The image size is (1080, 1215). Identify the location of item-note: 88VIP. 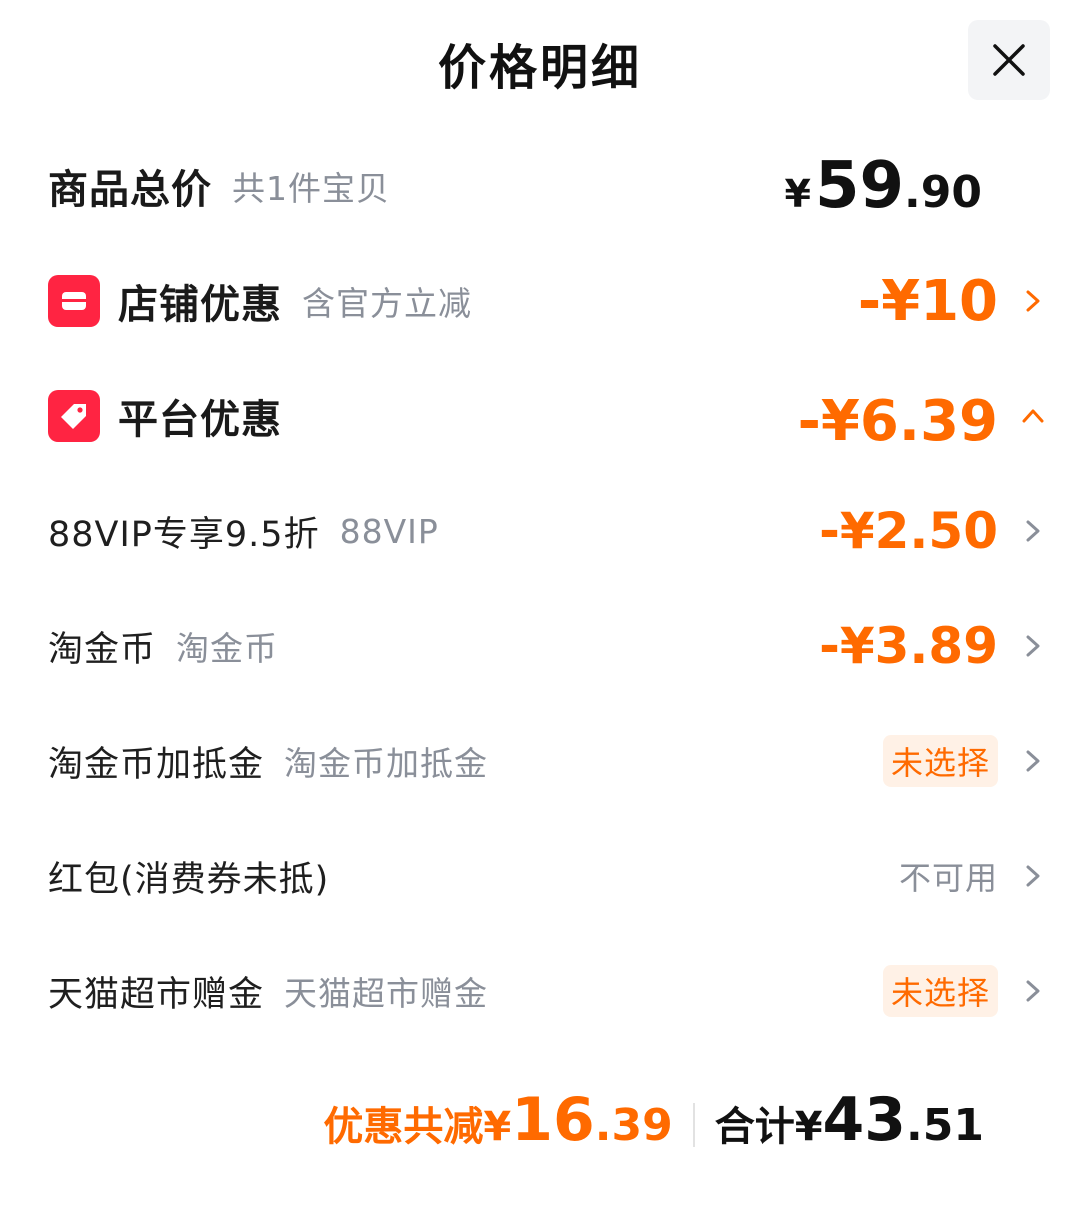
(389, 531).